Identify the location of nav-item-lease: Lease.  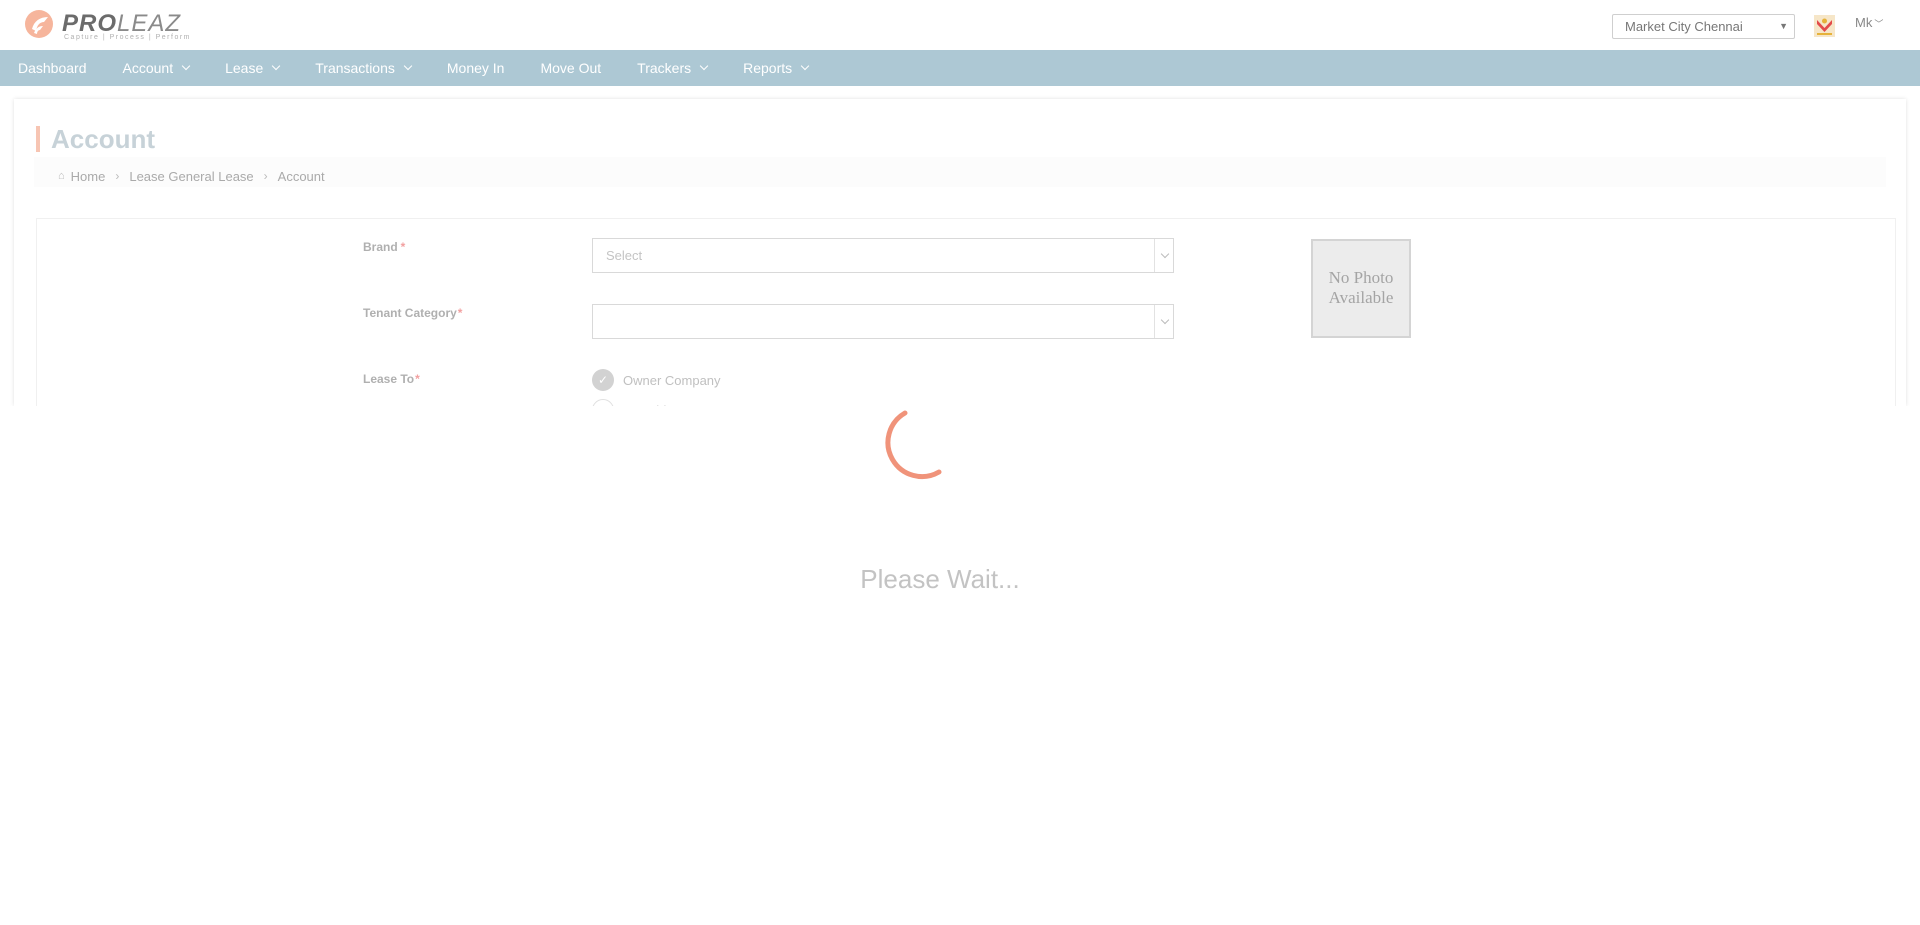
(253, 68).